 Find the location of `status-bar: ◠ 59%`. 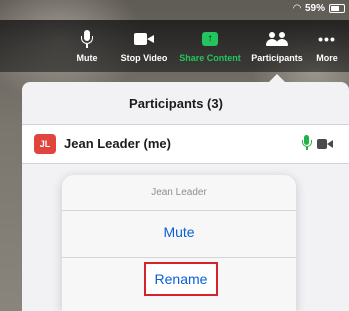

status-bar: ◠ 59% is located at coordinates (319, 8).